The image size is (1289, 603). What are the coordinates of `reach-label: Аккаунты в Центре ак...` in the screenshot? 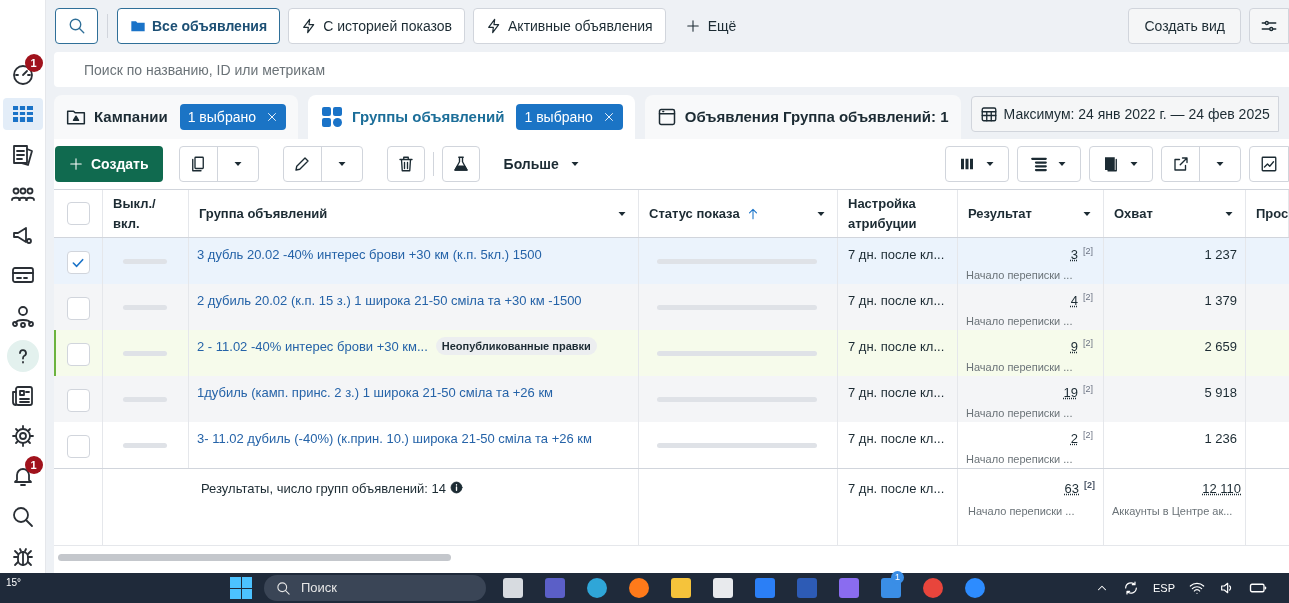 It's located at (1172, 511).